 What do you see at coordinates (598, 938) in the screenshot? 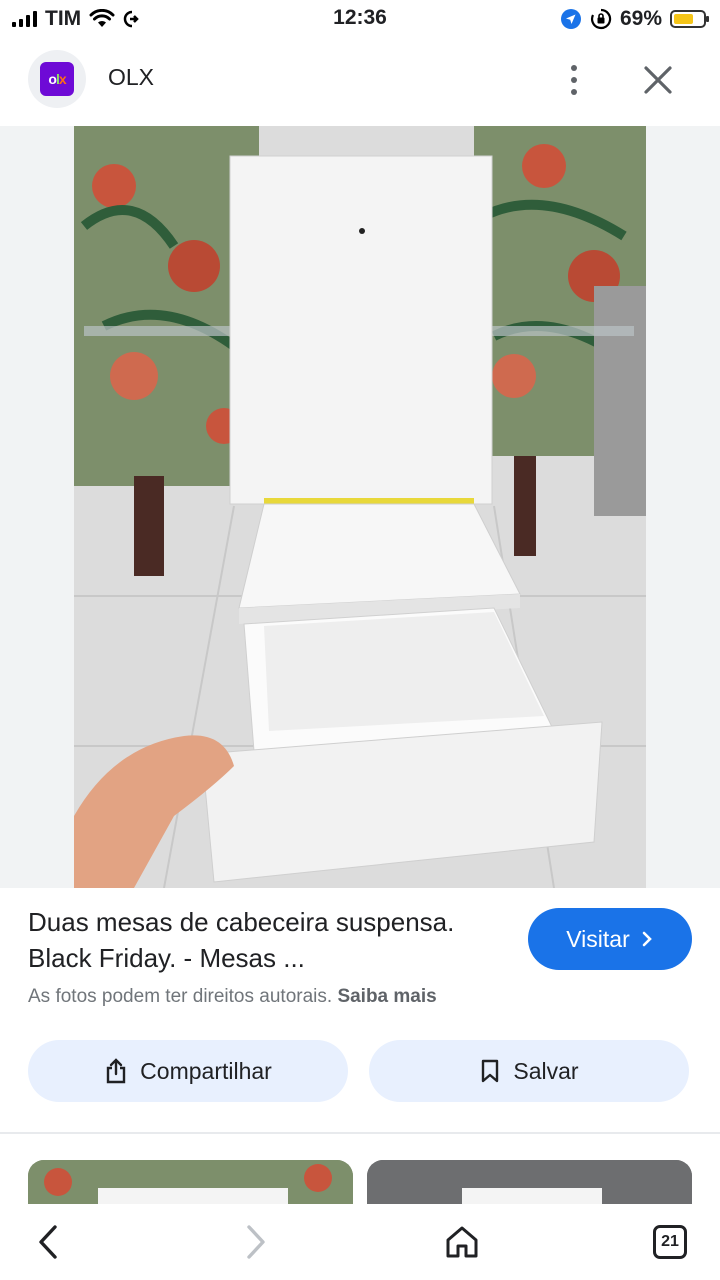
I see `visit-label: Visitar` at bounding box center [598, 938].